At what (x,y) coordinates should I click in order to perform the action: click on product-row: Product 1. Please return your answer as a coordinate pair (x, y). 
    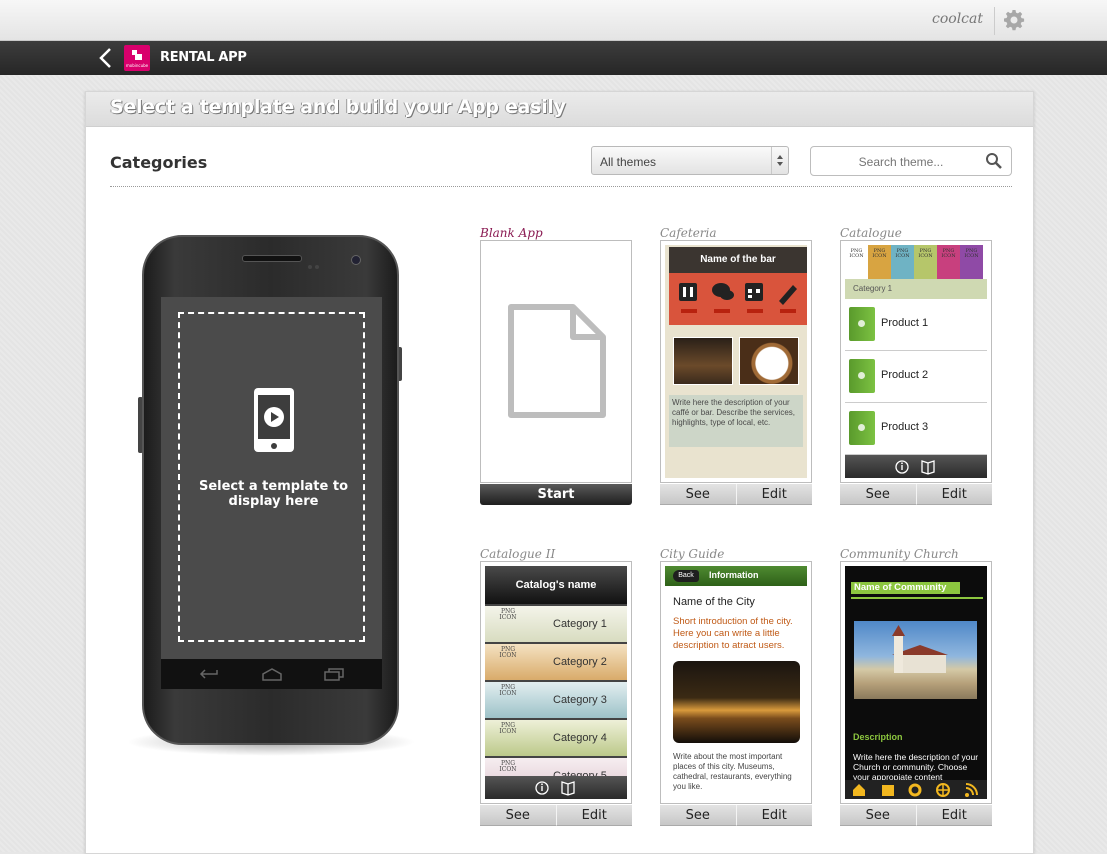
    Looking at the image, I should click on (916, 325).